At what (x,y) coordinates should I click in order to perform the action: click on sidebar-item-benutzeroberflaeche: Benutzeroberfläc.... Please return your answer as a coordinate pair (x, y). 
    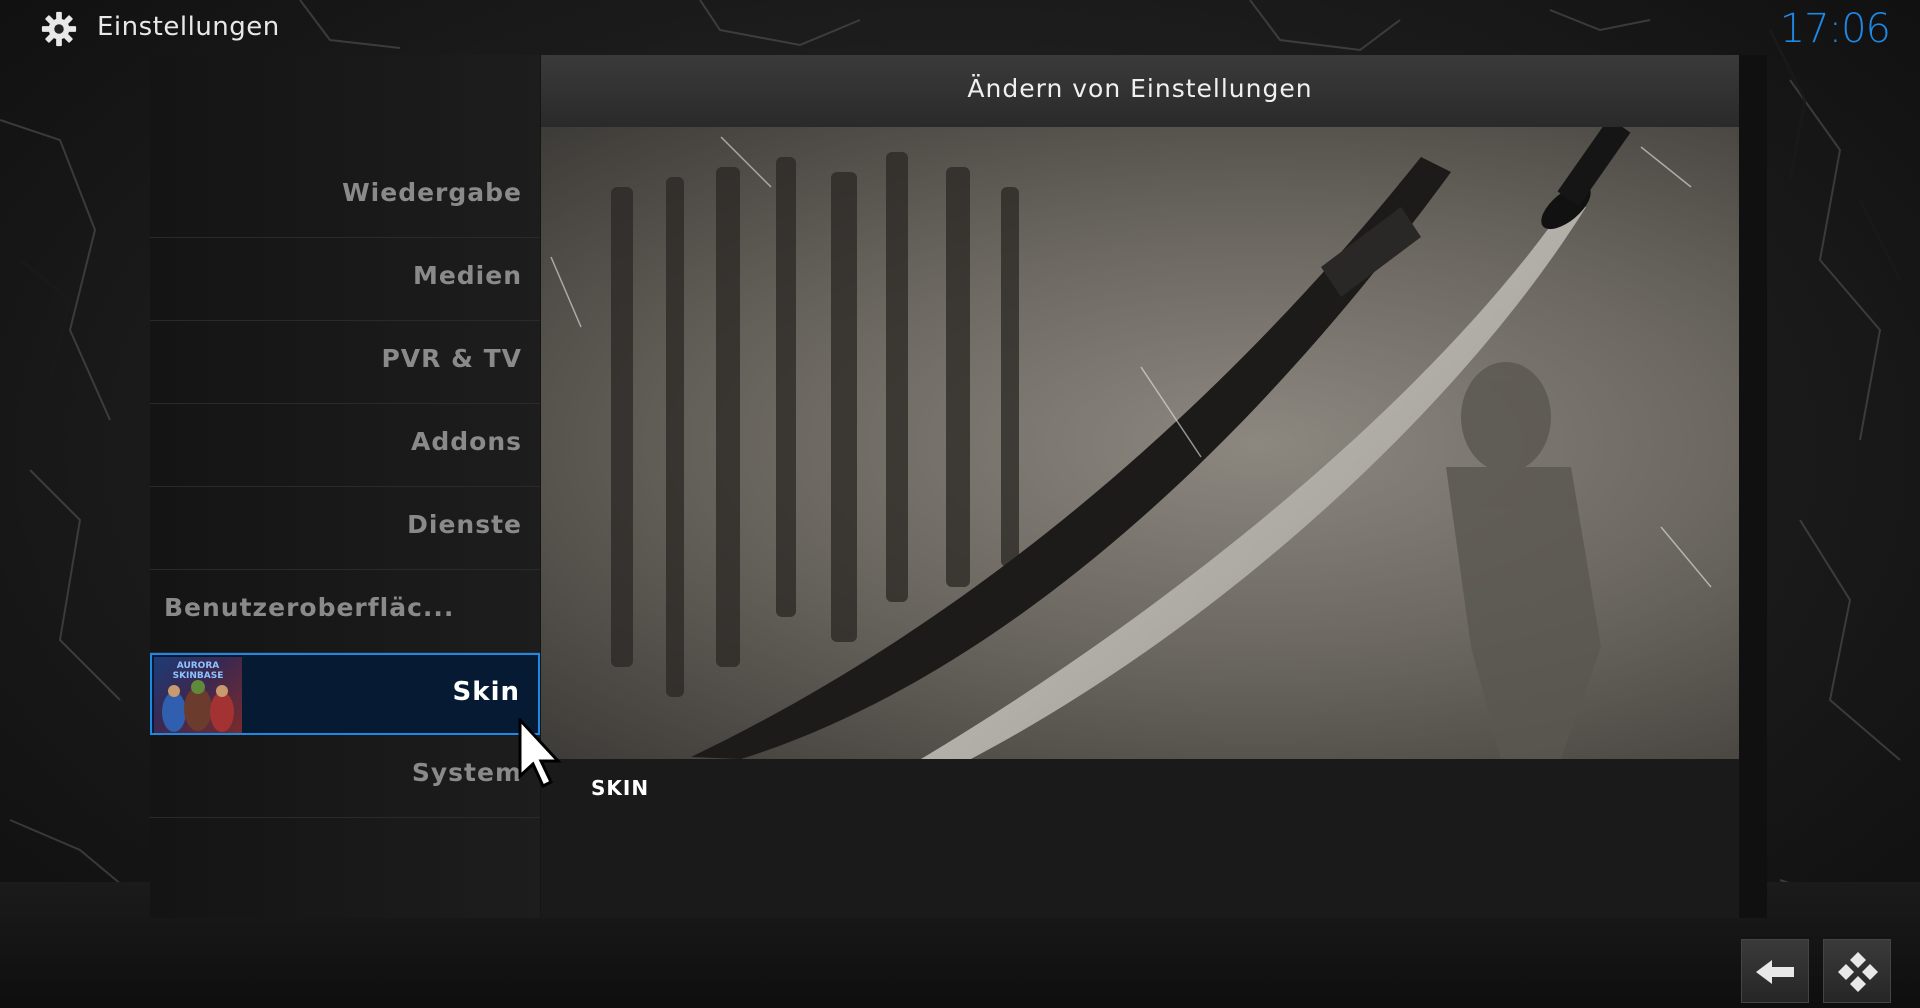
    Looking at the image, I should click on (345, 612).